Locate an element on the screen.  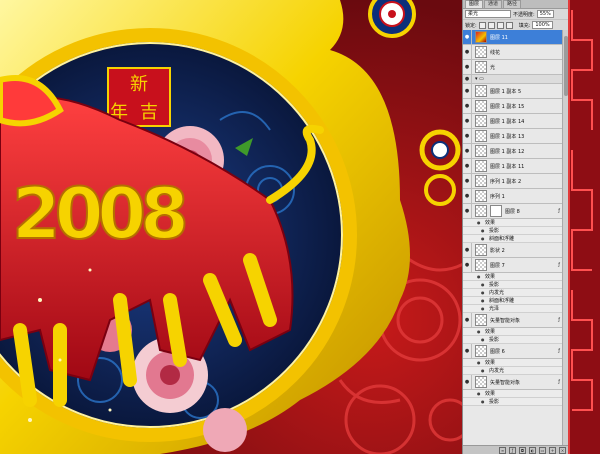
layer-row: ● 图层 1 副本 15 is located at coordinates (513, 106).